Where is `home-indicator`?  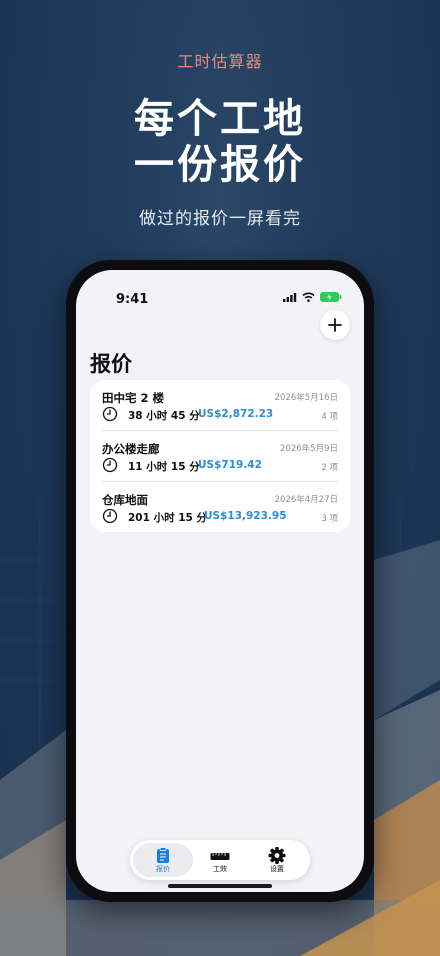
home-indicator is located at coordinates (220, 886).